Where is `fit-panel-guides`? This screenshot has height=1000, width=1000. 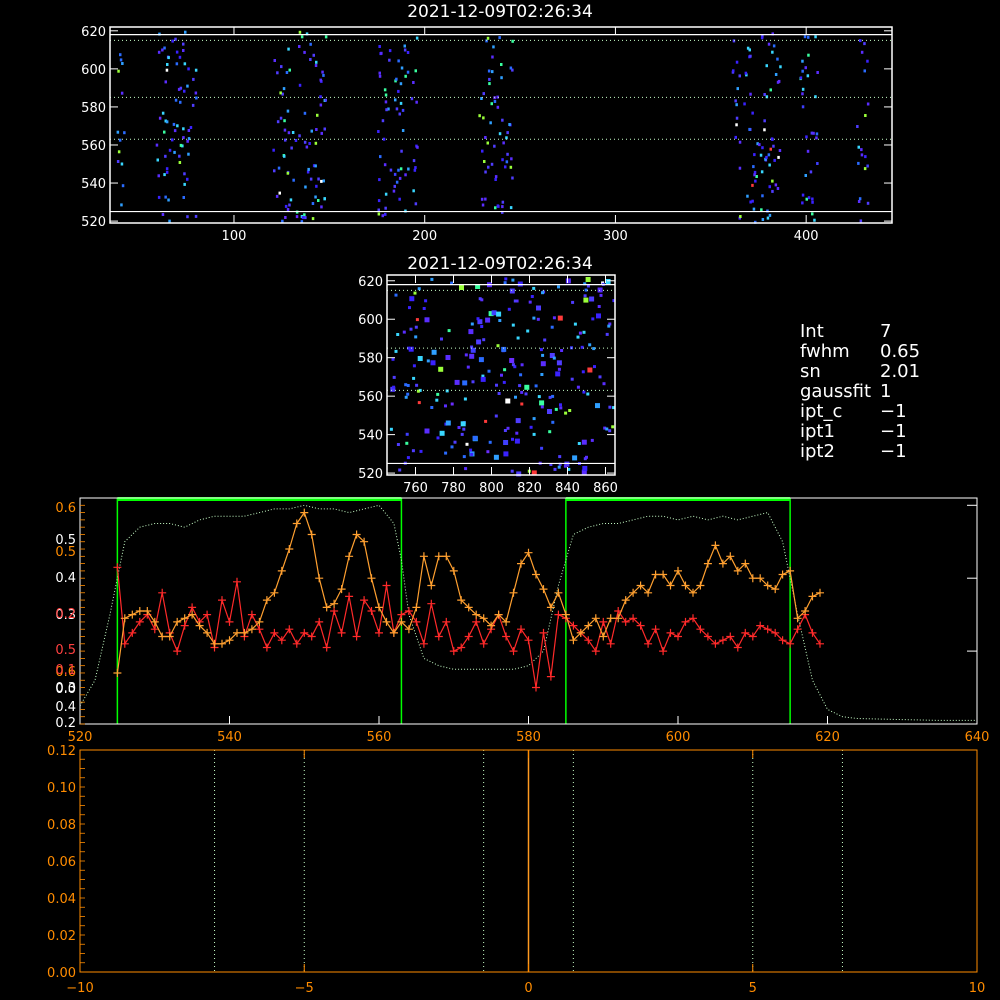 fit-panel-guides is located at coordinates (528, 861).